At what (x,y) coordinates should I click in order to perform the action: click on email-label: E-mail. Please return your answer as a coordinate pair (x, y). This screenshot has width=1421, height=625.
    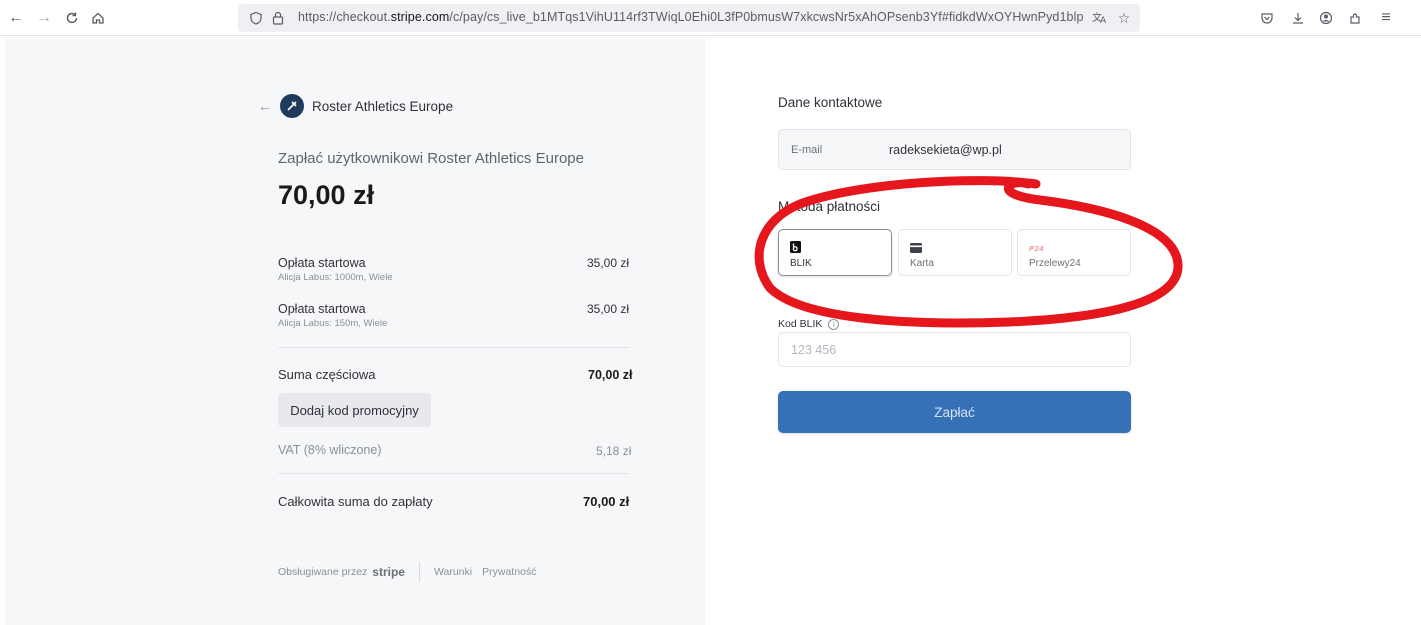
    Looking at the image, I should click on (807, 150).